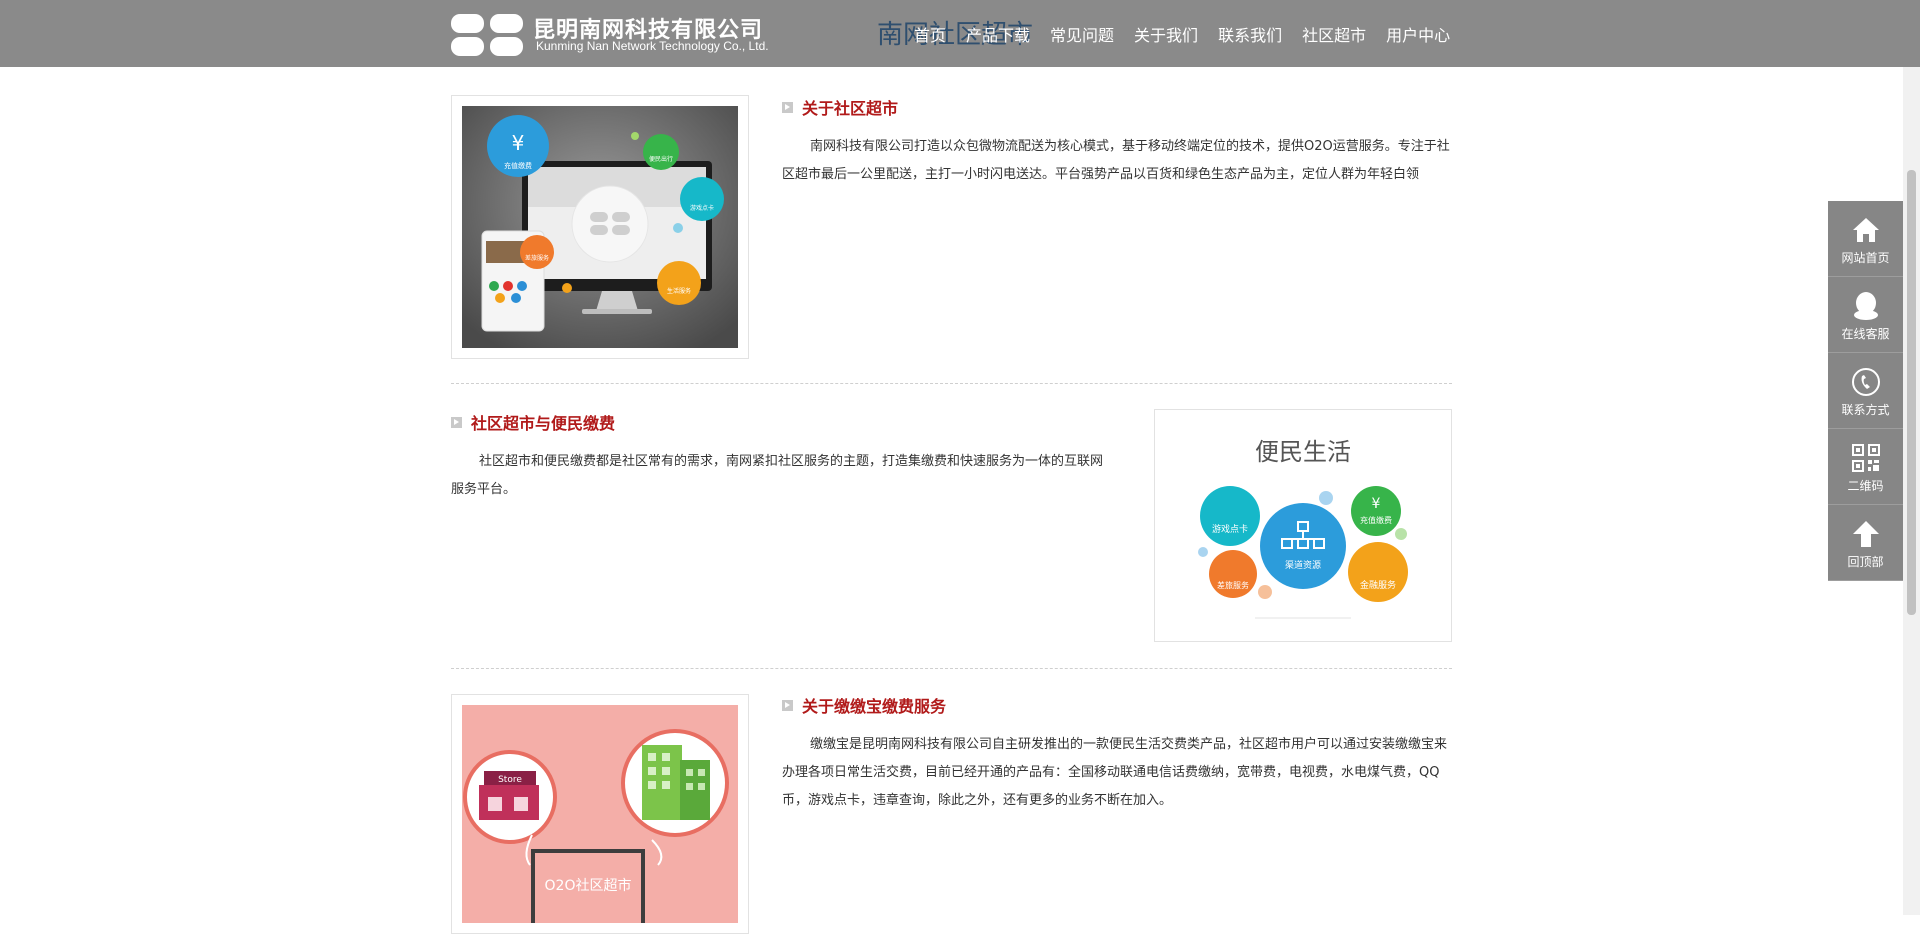  I want to click on sidebar-item-home: 网站首页, so click(1865, 239).